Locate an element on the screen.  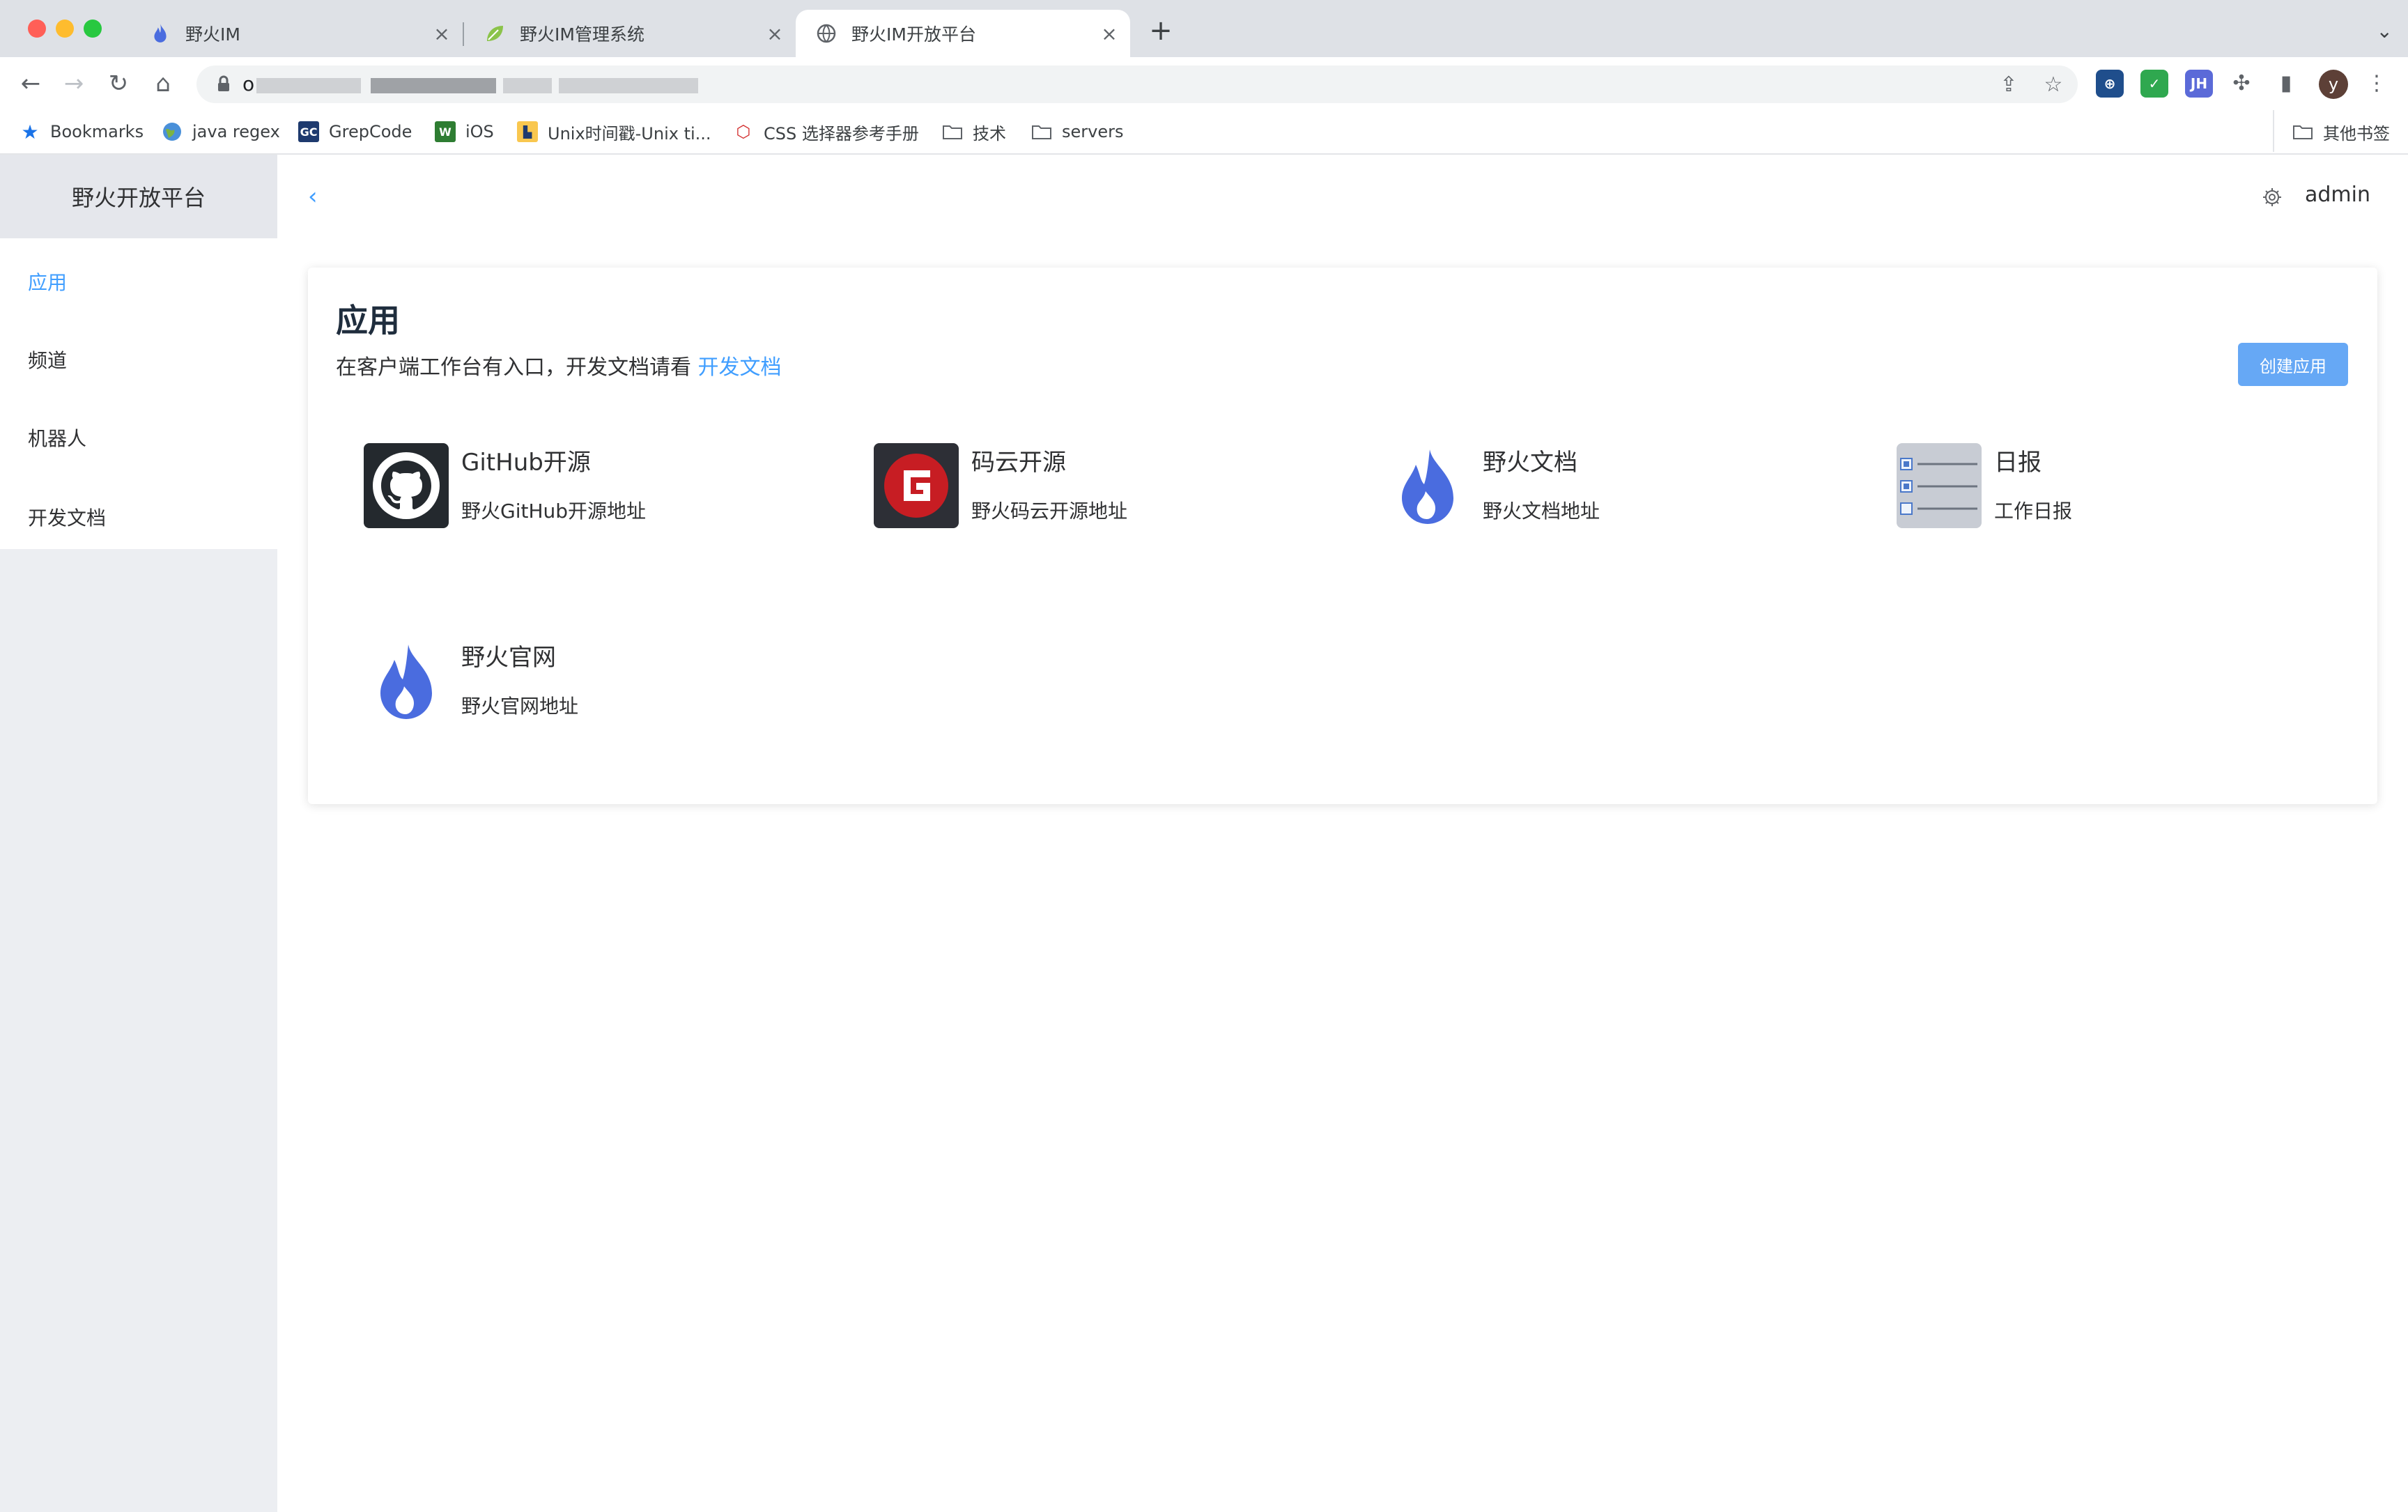
tab-title: 野火IM开放平台 is located at coordinates (913, 34).